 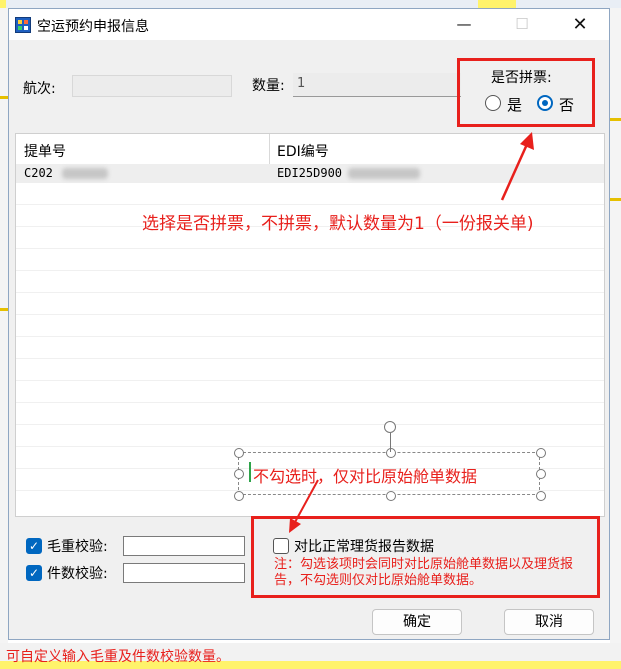 I want to click on piece-count-input, so click(x=184, y=573).